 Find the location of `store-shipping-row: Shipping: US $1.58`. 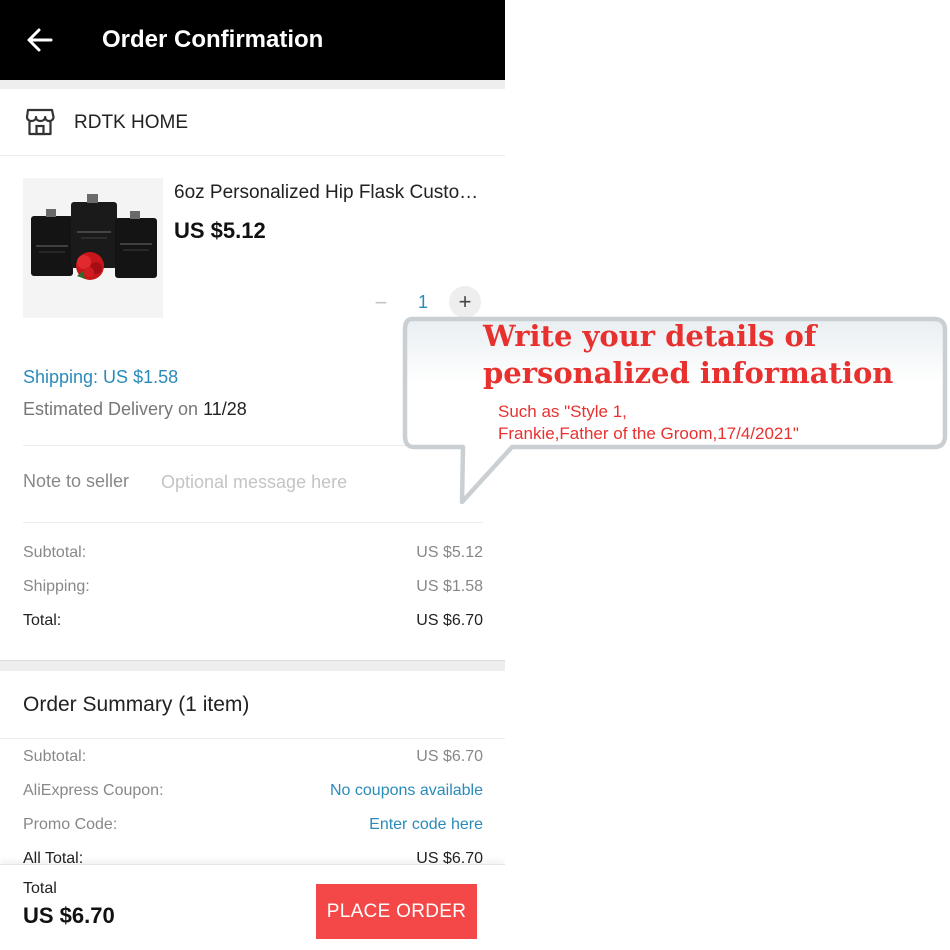

store-shipping-row: Shipping: US $1.58 is located at coordinates (253, 590).